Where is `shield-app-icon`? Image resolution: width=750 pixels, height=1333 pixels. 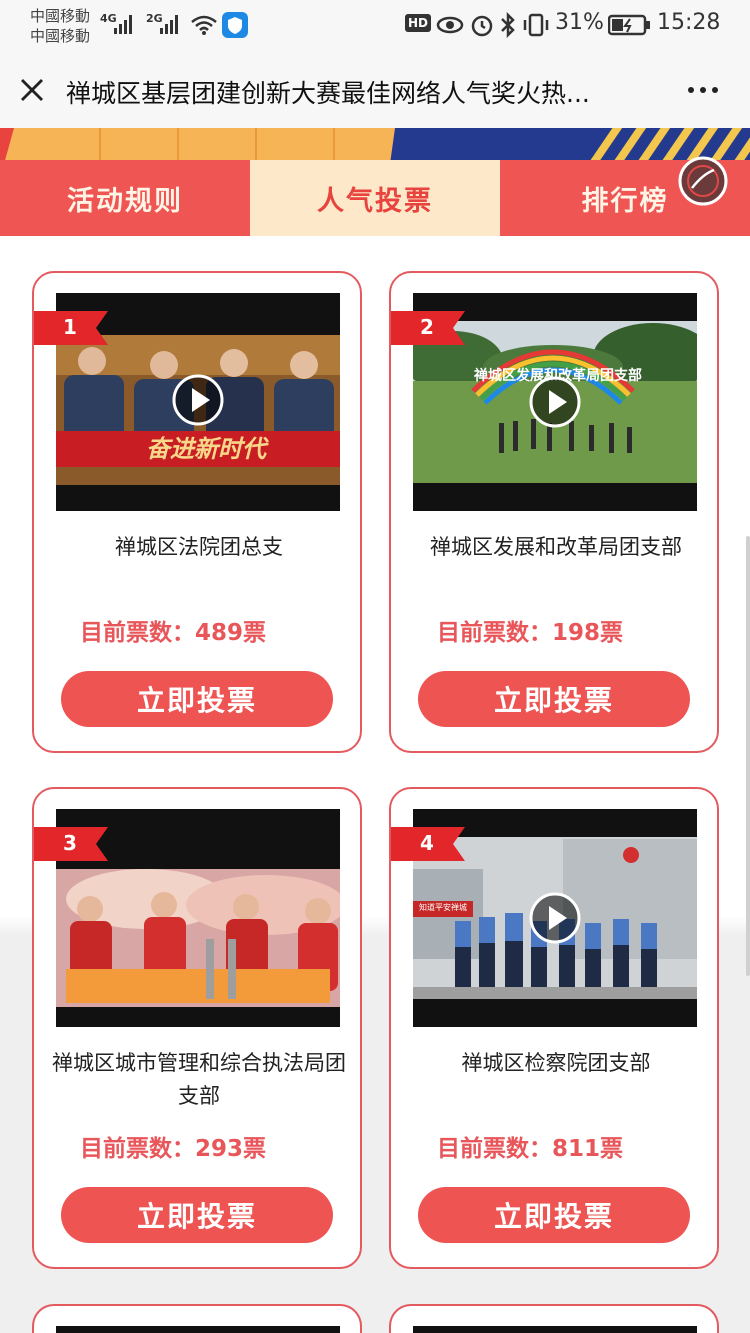
shield-app-icon is located at coordinates (235, 25).